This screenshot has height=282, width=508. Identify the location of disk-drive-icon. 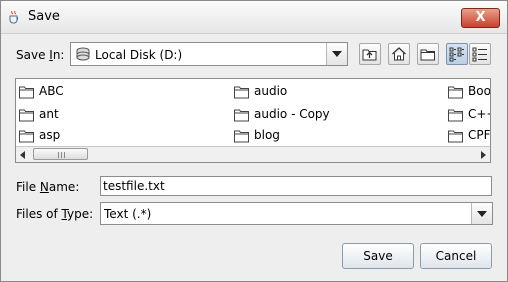
(83, 54).